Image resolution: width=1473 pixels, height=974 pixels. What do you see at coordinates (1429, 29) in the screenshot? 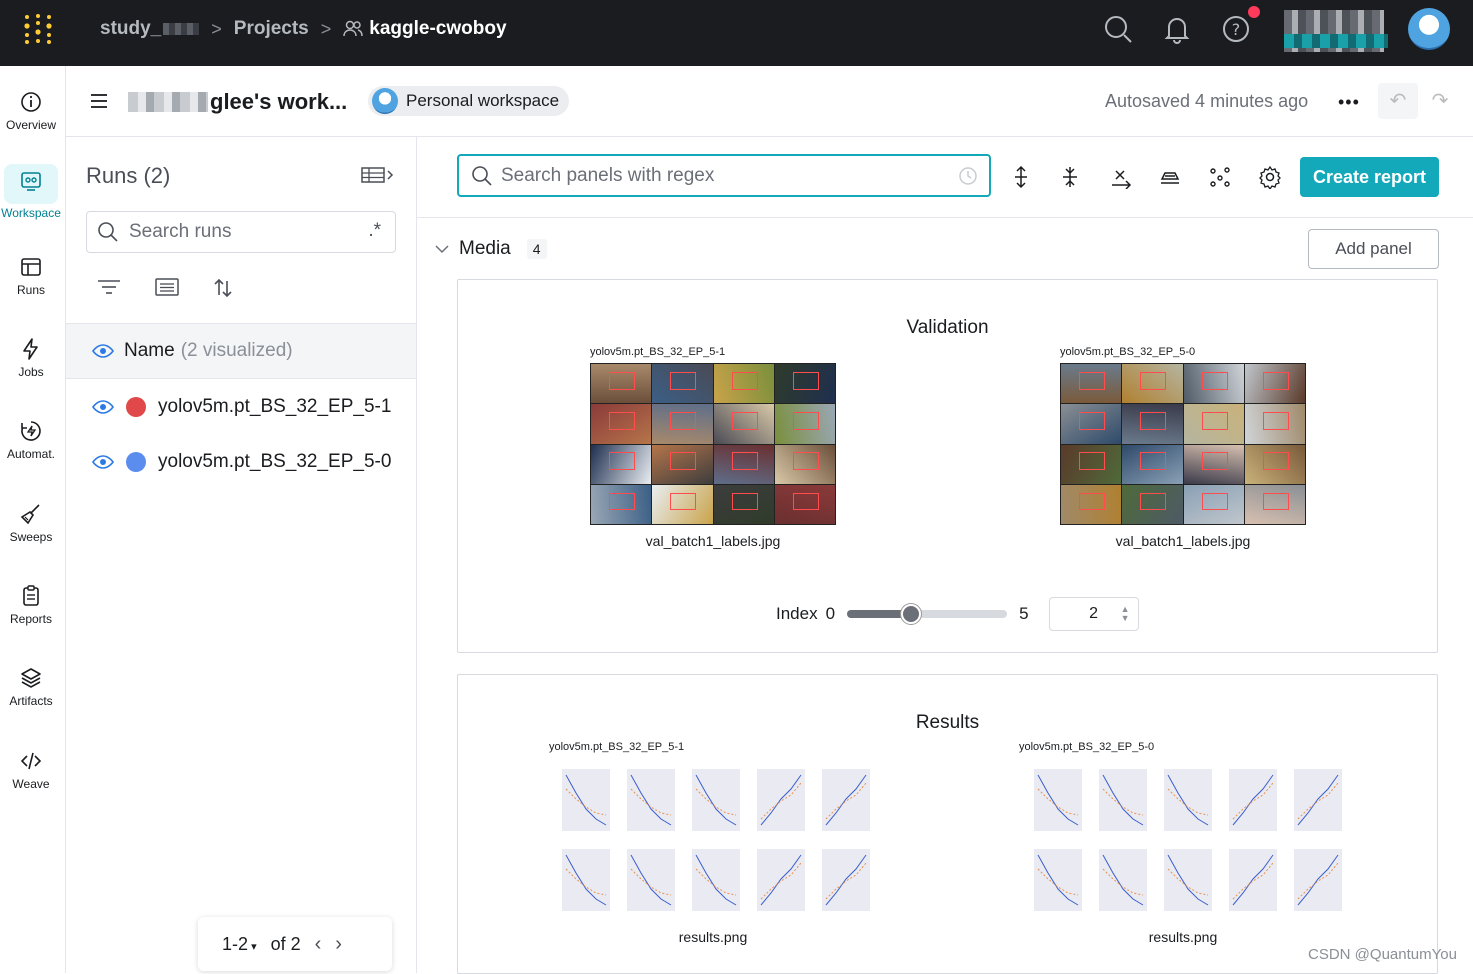
I see `user-avatar` at bounding box center [1429, 29].